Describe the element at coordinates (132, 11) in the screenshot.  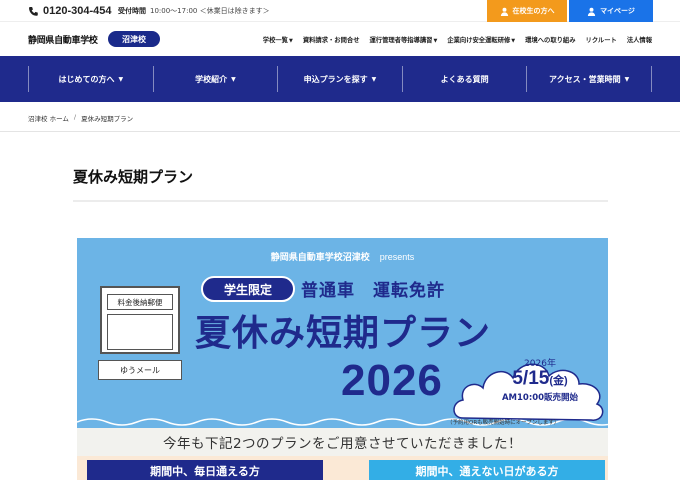
I see `hours-label: 受付時間` at that location.